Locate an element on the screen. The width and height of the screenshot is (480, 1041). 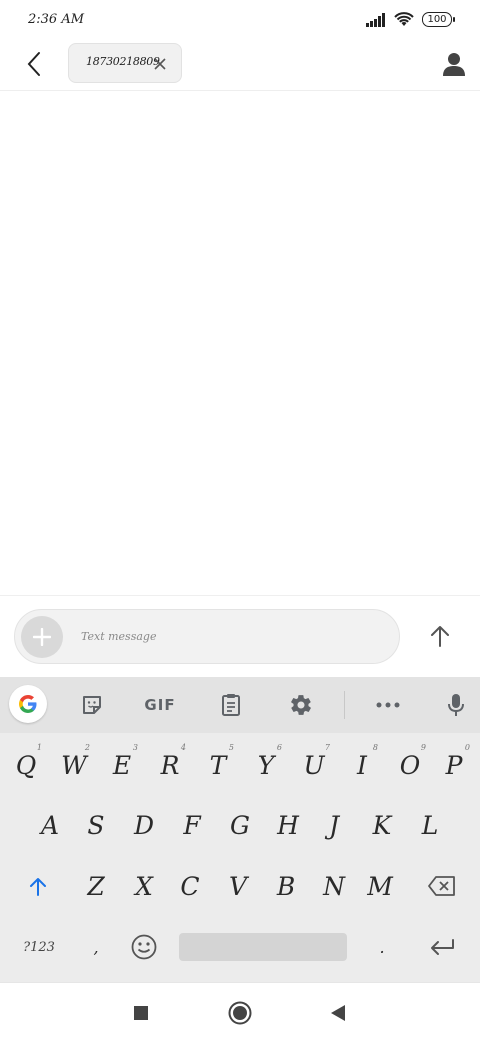
keyboard-toolbar: GIF is located at coordinates (240, 705).